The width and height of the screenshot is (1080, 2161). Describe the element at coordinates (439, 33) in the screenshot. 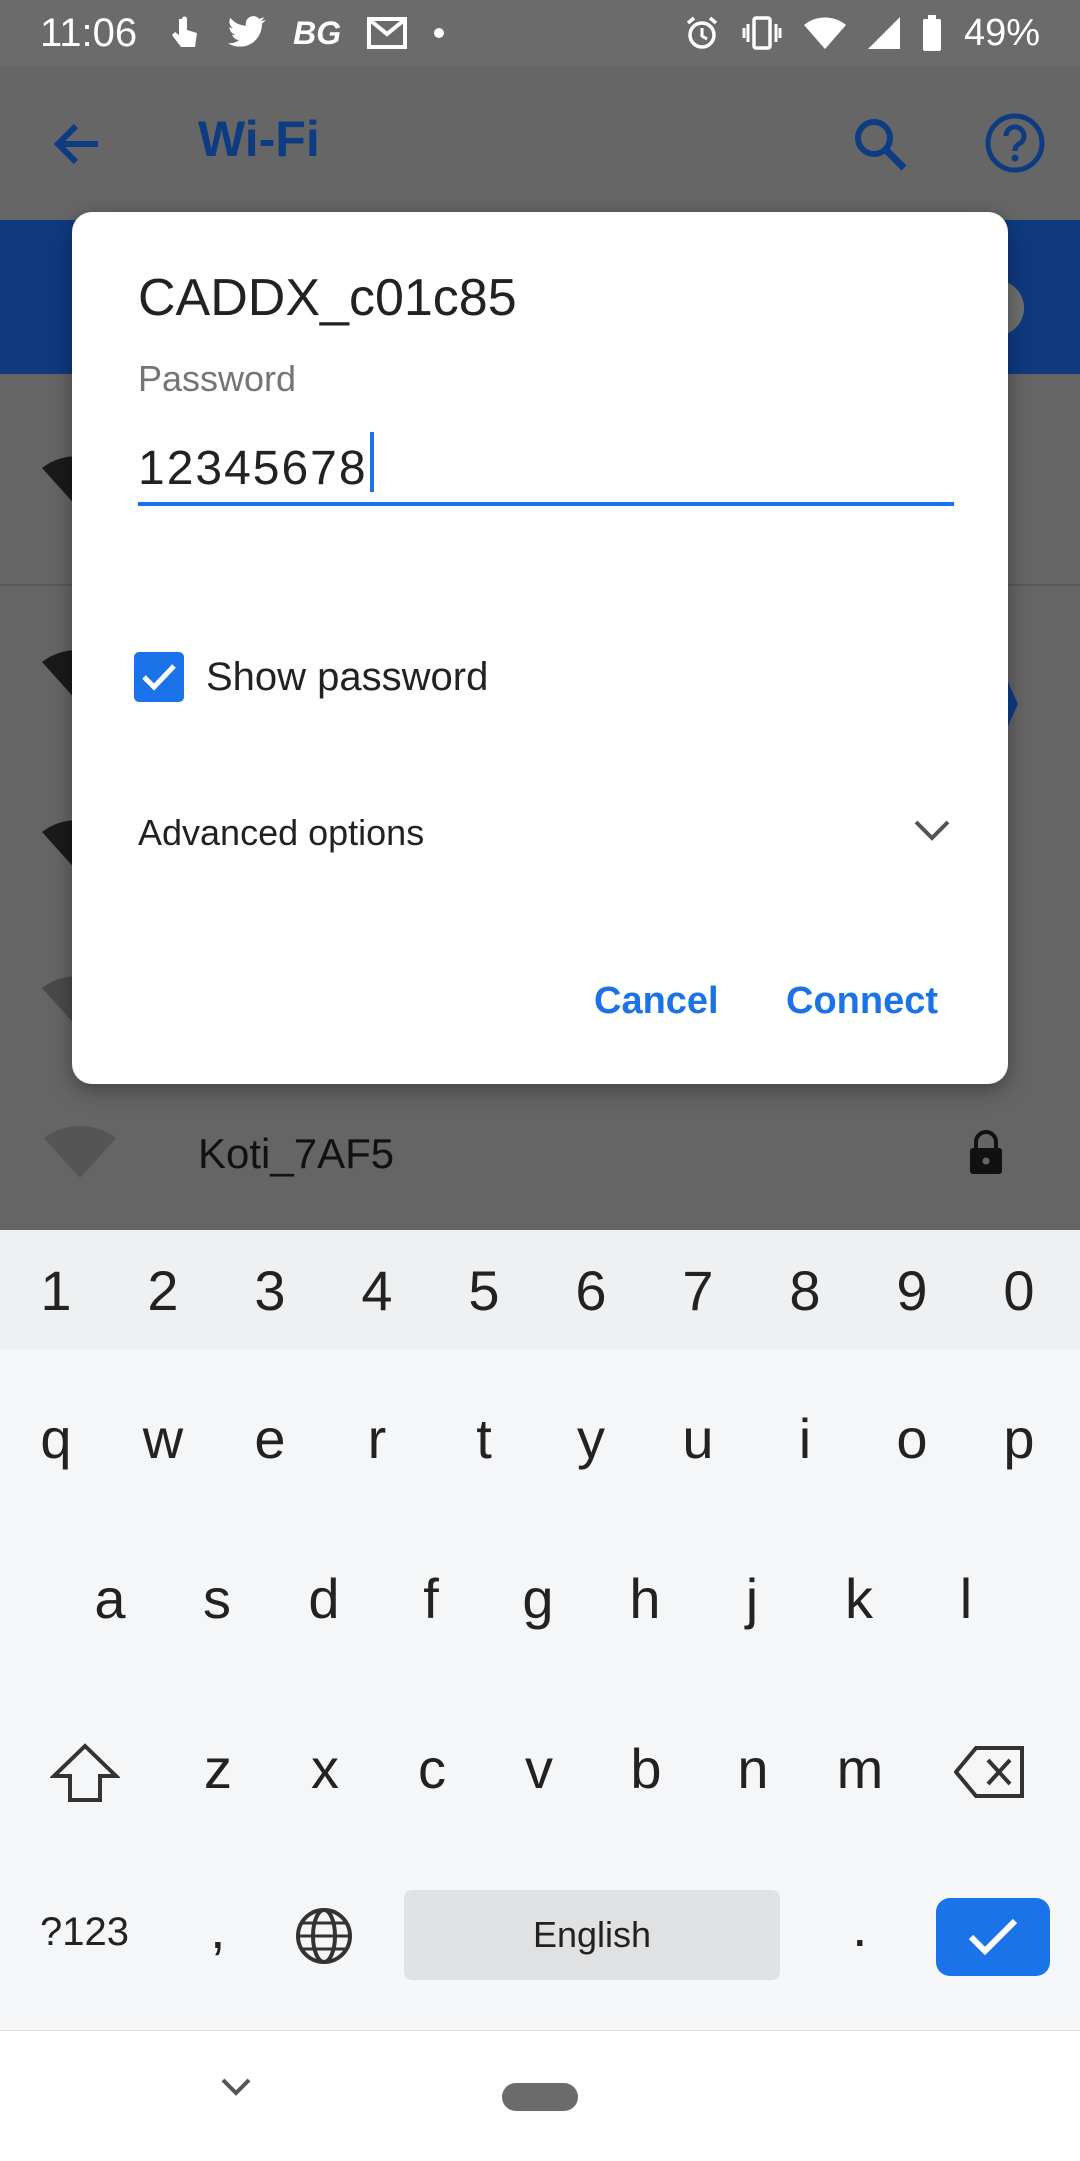

I see `dot-icon` at that location.